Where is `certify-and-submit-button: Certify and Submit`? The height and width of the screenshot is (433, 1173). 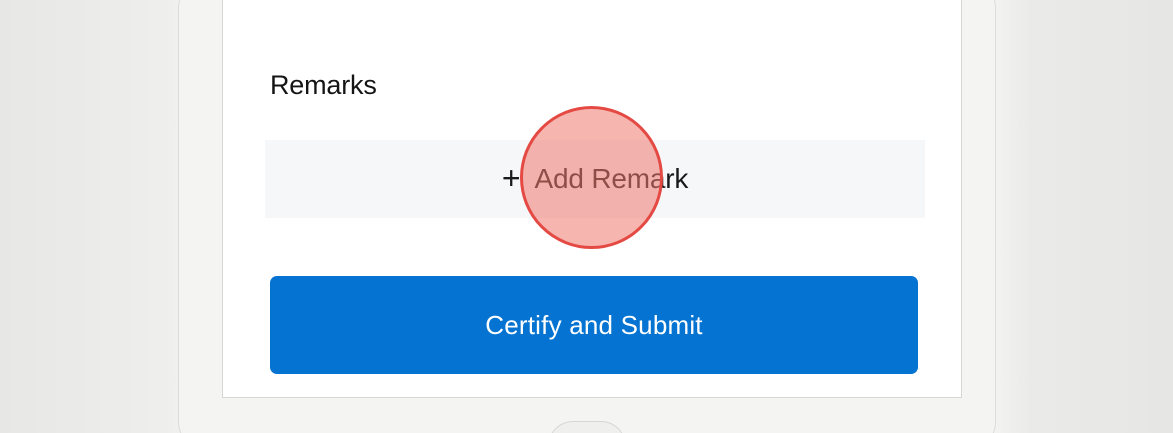 certify-and-submit-button: Certify and Submit is located at coordinates (594, 325).